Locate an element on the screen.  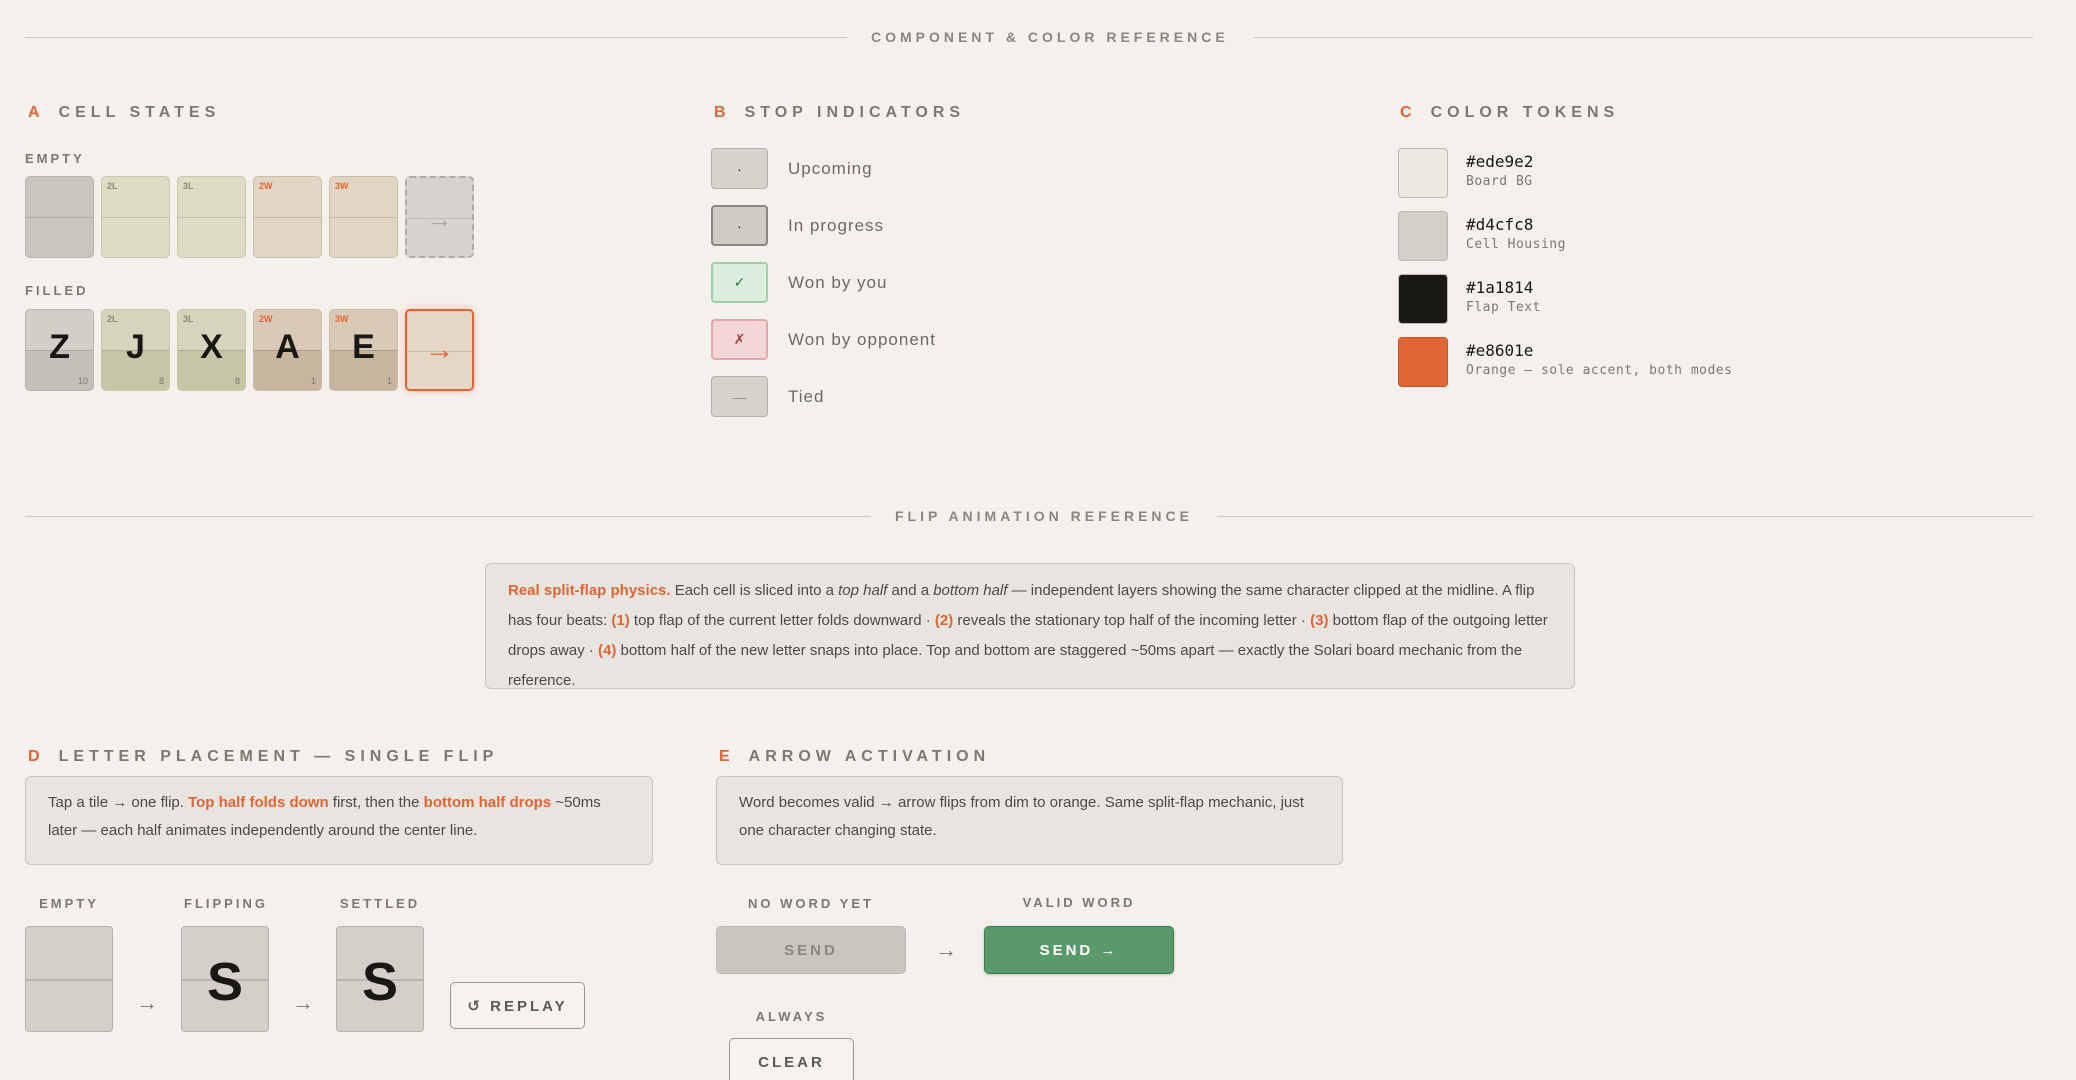
cell-char: A is located at coordinates (287, 347).